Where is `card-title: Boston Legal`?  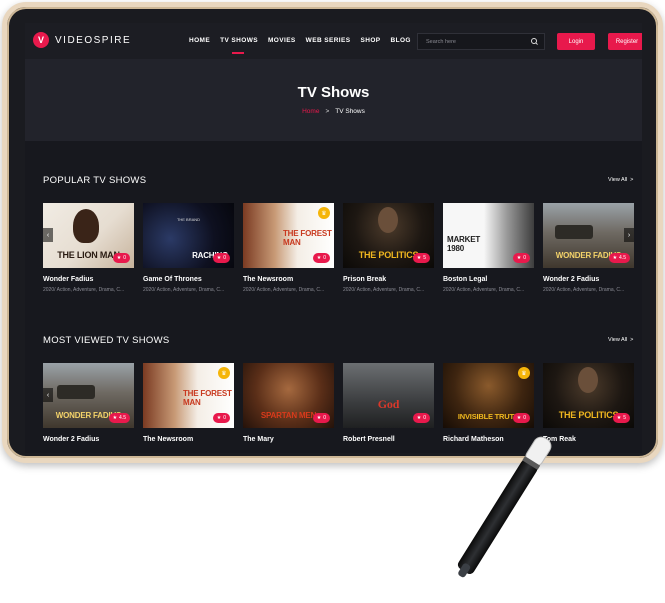 card-title: Boston Legal is located at coordinates (488, 279).